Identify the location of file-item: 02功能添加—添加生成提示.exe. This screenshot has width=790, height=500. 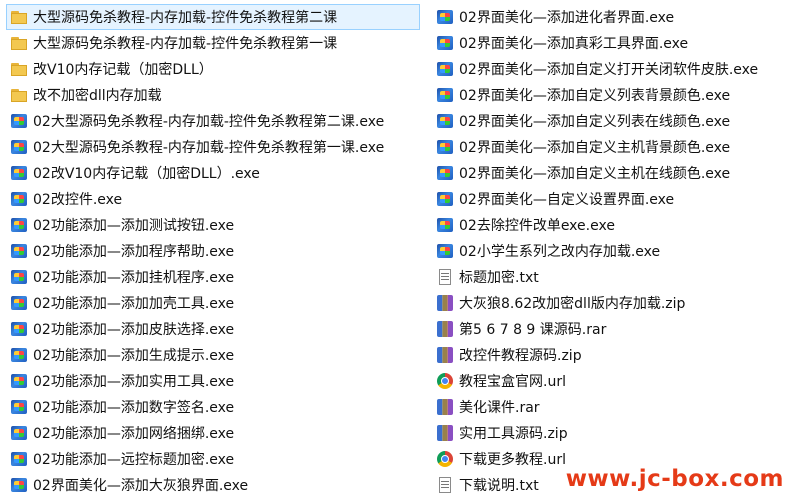
(213, 355).